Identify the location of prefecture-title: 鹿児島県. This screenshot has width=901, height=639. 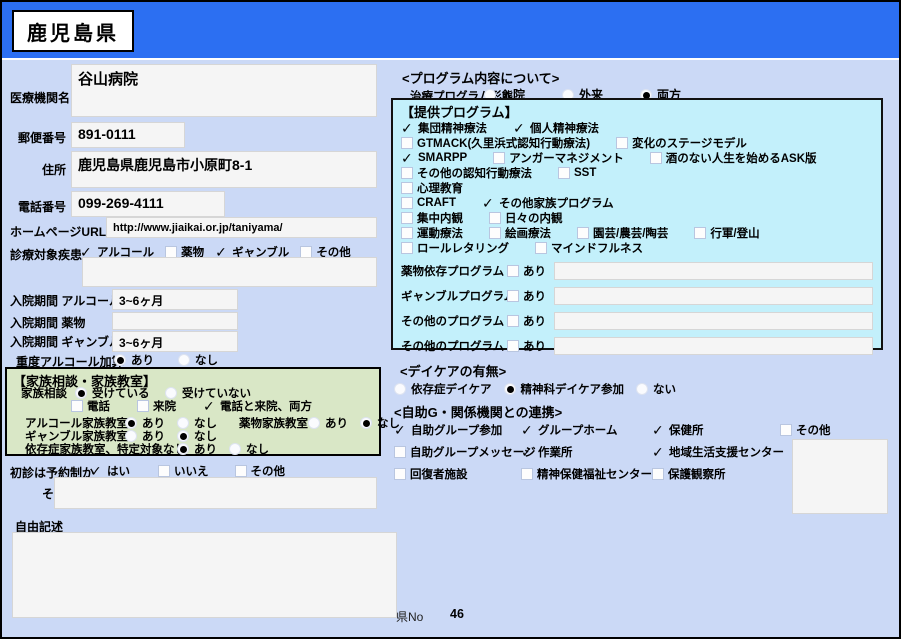
(73, 31).